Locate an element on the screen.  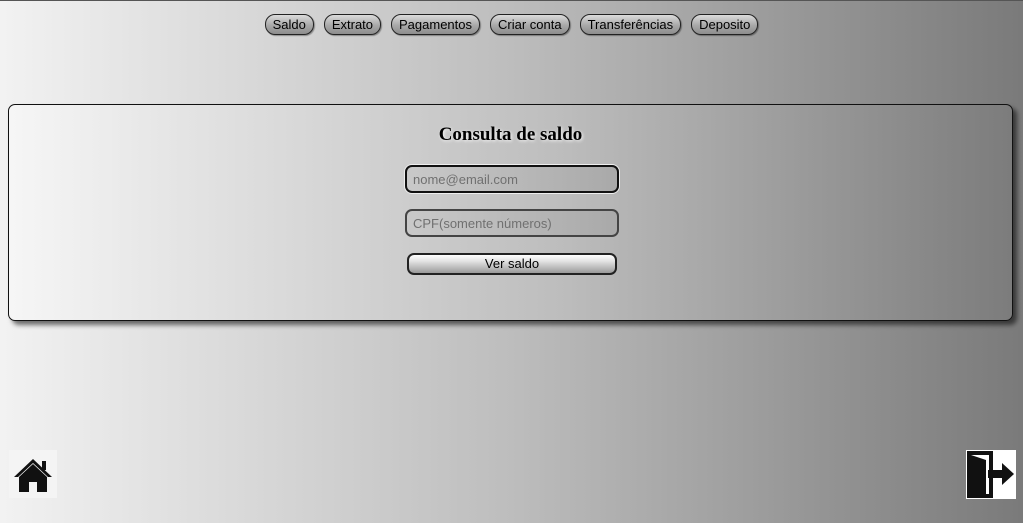
exit-door-icon is located at coordinates (990, 474).